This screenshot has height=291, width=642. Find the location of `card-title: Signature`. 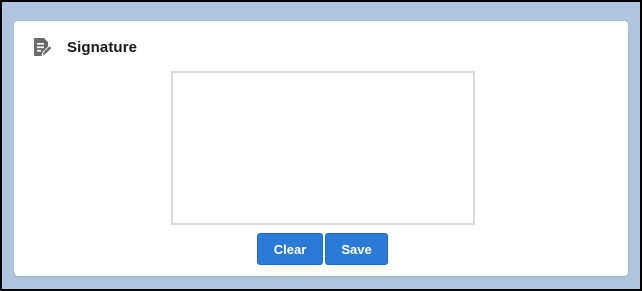

card-title: Signature is located at coordinates (102, 47).